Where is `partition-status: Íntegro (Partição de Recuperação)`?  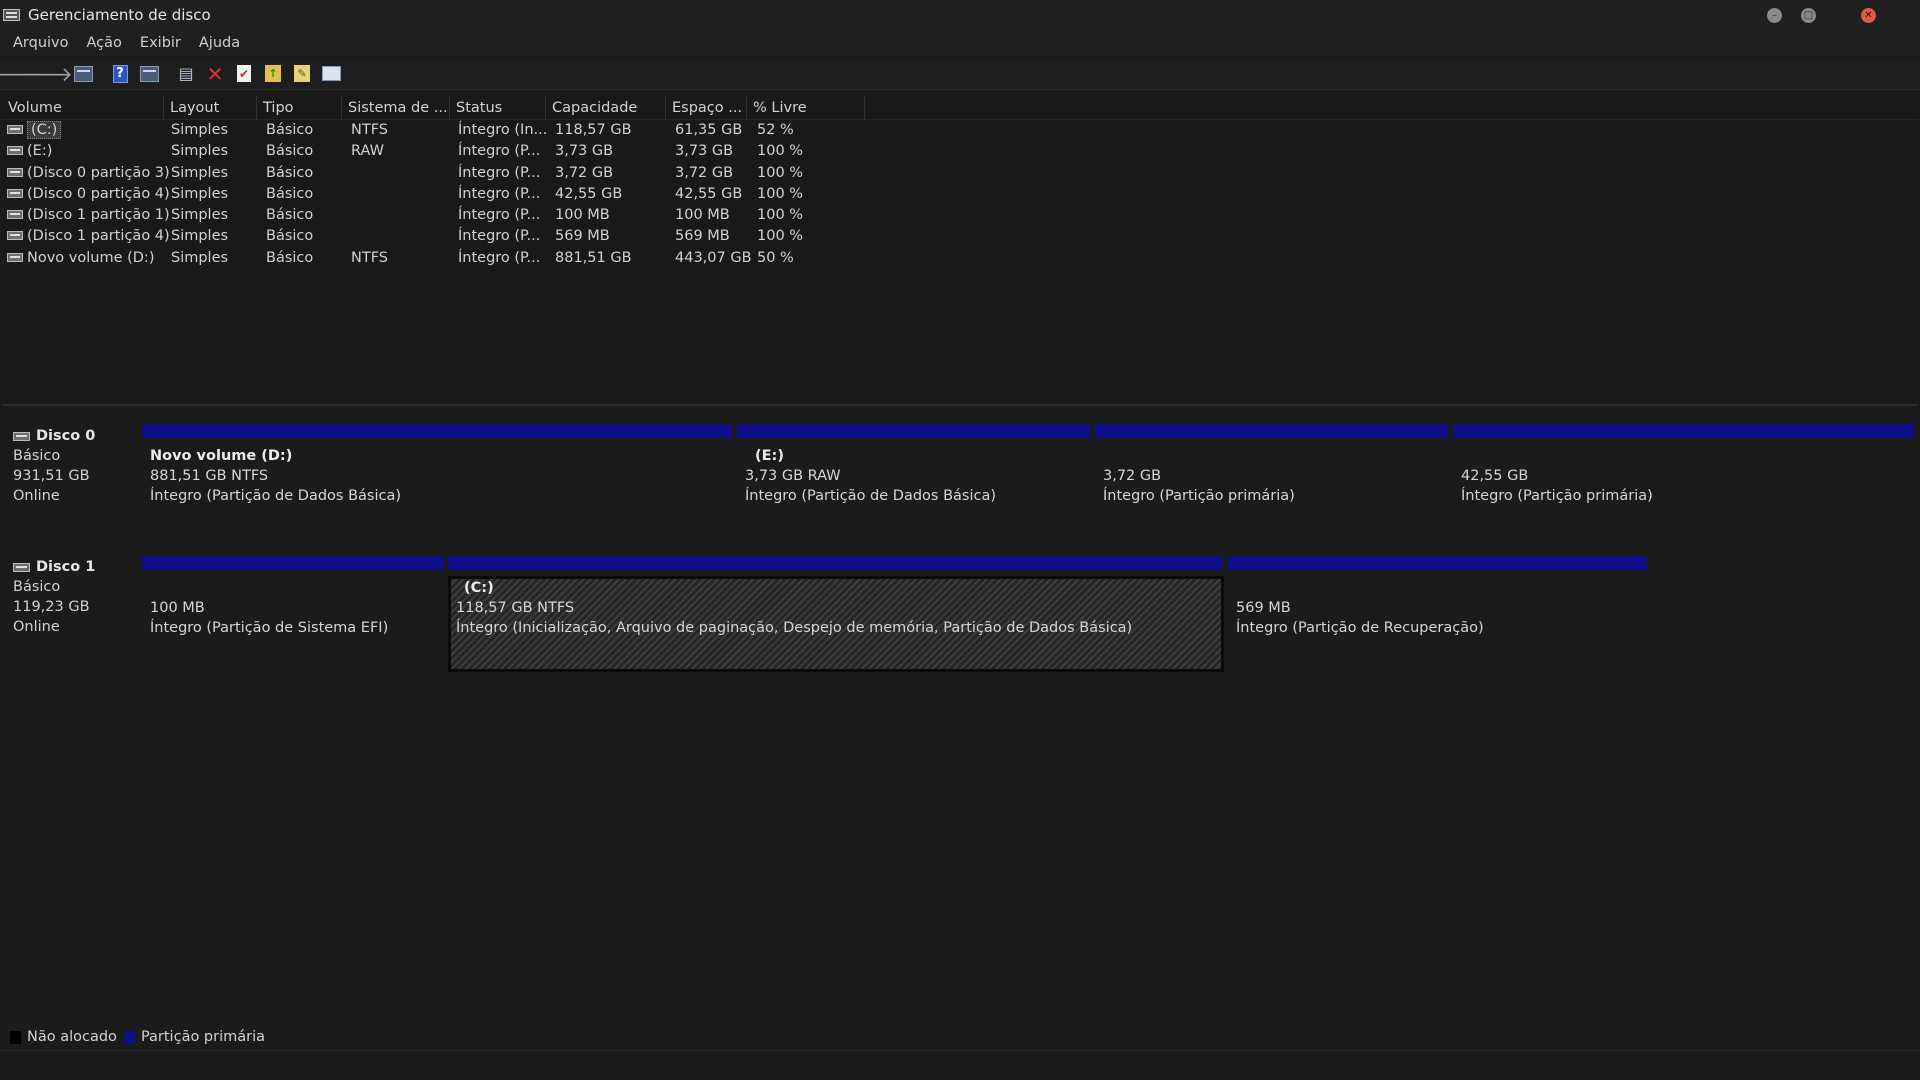
partition-status: Íntegro (Partição de Recuperação) is located at coordinates (1360, 628).